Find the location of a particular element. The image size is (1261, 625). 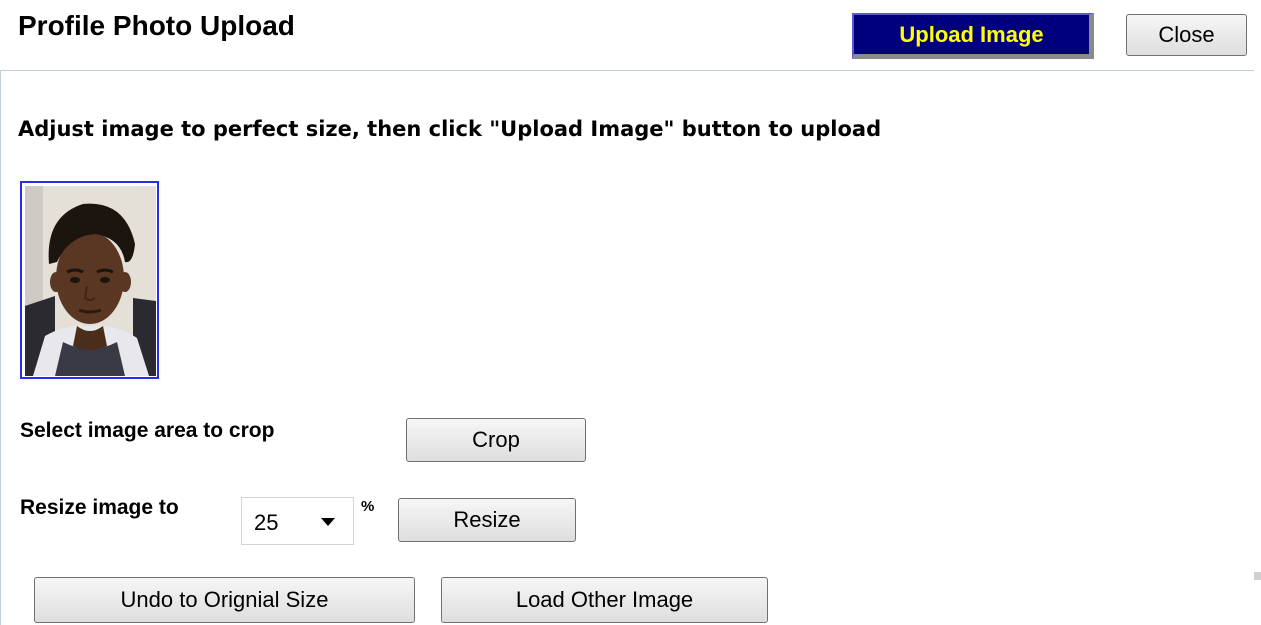

resize-percent-select: 25 is located at coordinates (297, 521).